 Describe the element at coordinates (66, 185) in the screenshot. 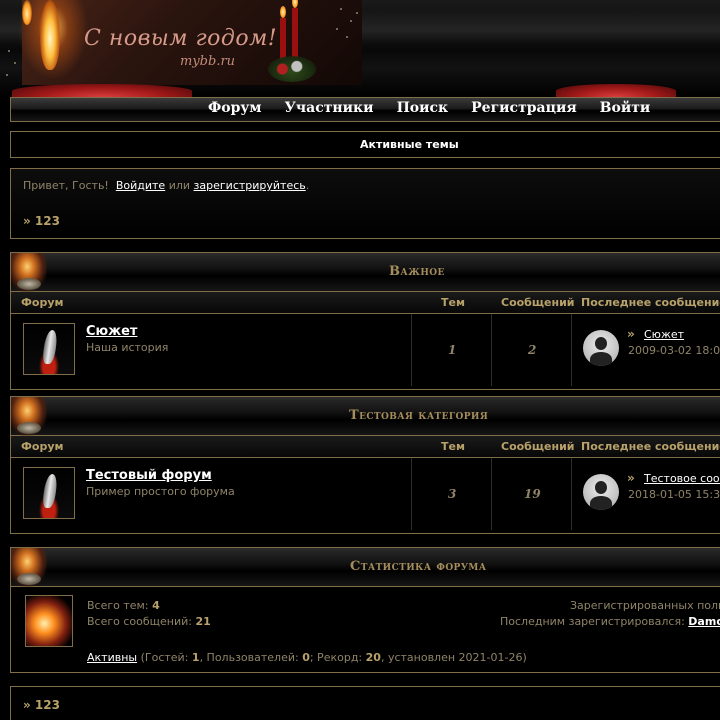

I see `welcome-greeting: Привет, Гость!` at that location.